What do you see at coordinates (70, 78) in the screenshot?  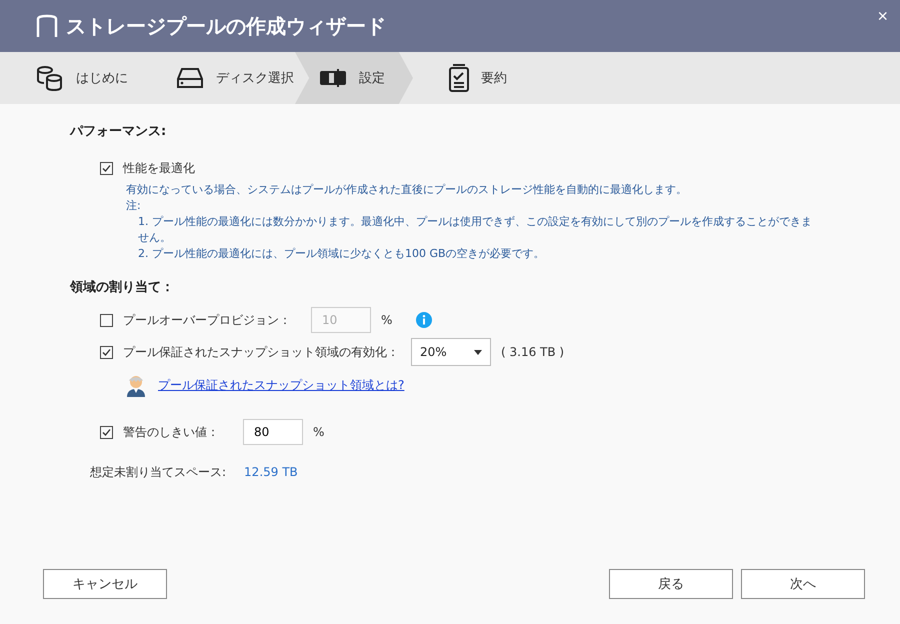 I see `wizard-step: はじめに` at bounding box center [70, 78].